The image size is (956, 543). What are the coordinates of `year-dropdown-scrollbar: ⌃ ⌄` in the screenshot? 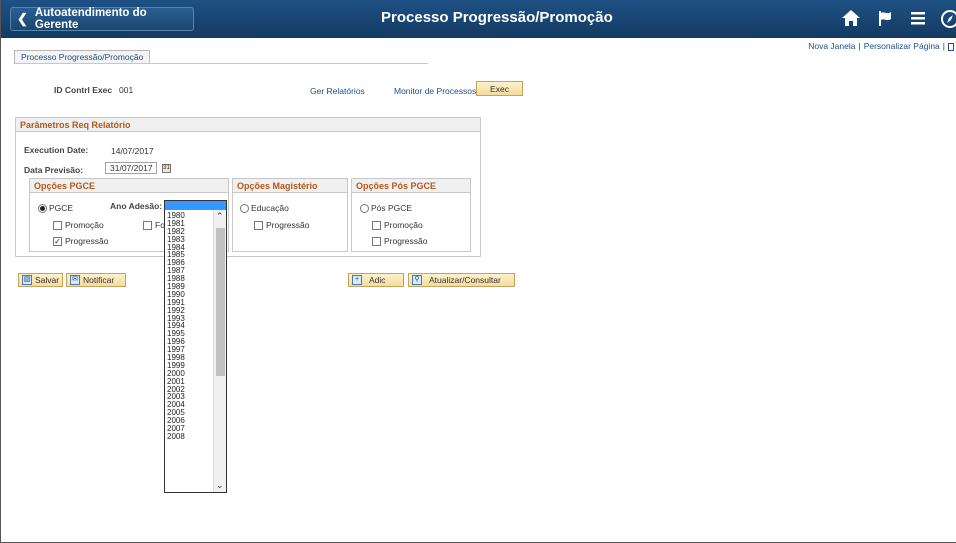 It's located at (219, 351).